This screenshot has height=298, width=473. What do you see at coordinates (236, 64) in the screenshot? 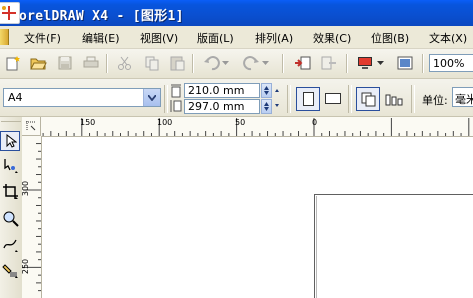
I see `standard-toolbar: 100%` at bounding box center [236, 64].